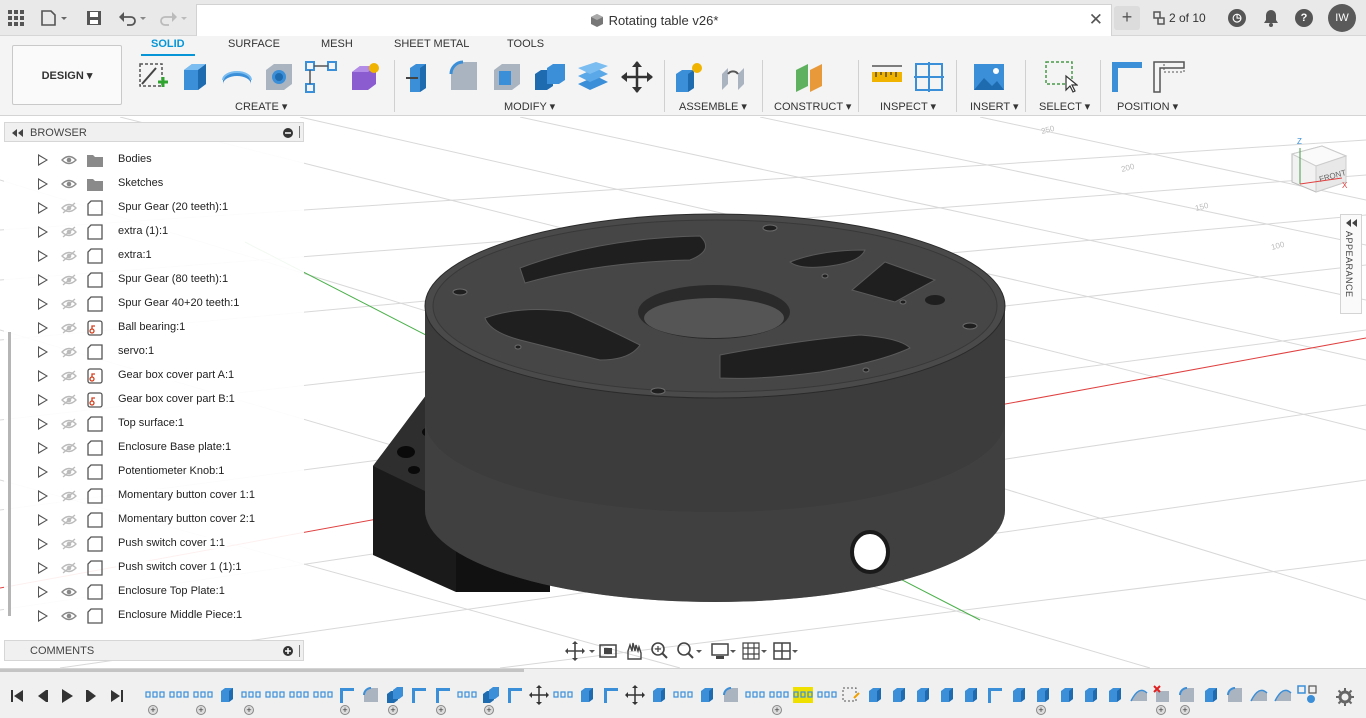 The height and width of the screenshot is (718, 1366). I want to click on browser-item-enclosure-base-plate-1: Enclosure Base plate:1, so click(154, 448).